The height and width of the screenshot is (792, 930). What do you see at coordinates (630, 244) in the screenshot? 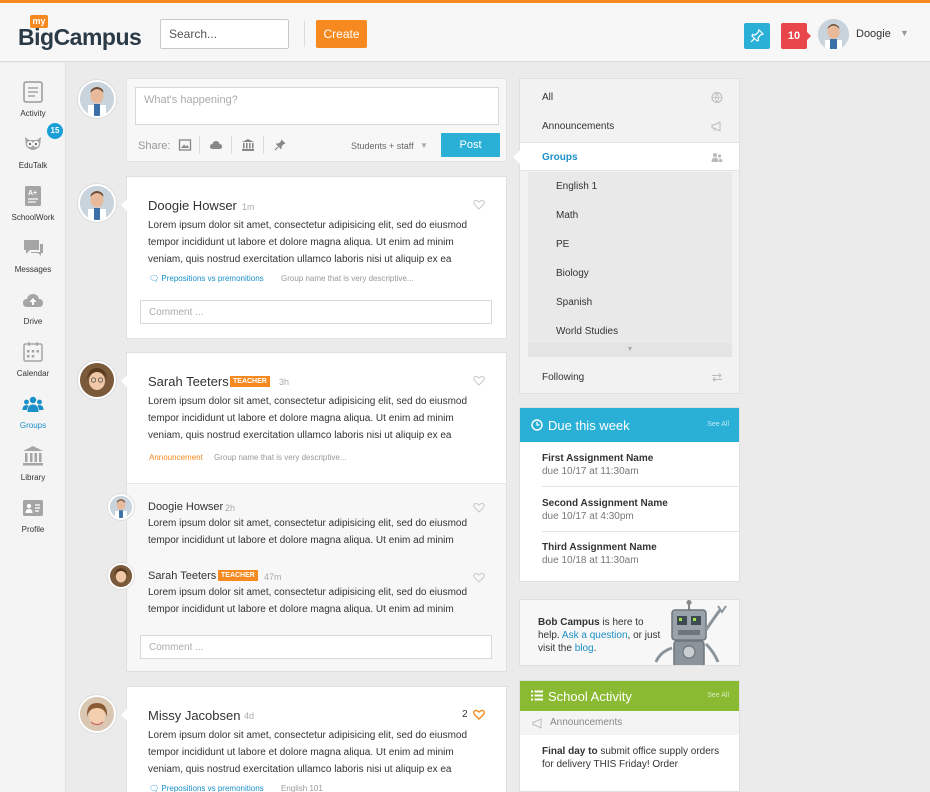
I see `group-item: PE` at bounding box center [630, 244].